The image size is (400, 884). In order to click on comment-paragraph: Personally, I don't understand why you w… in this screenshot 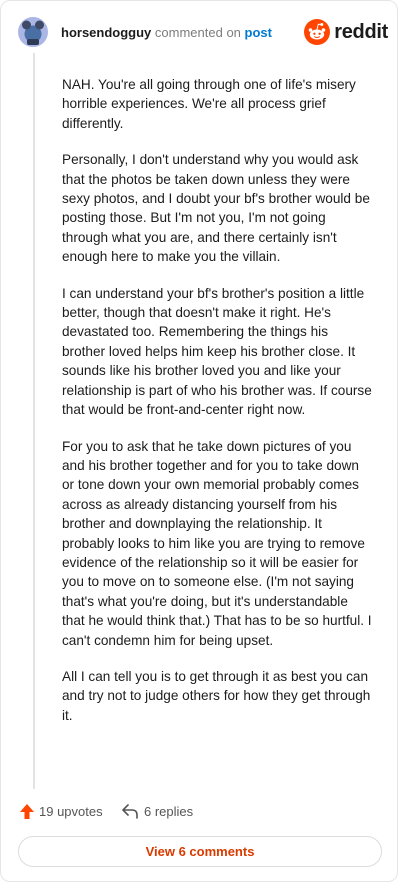, I will do `click(216, 208)`.